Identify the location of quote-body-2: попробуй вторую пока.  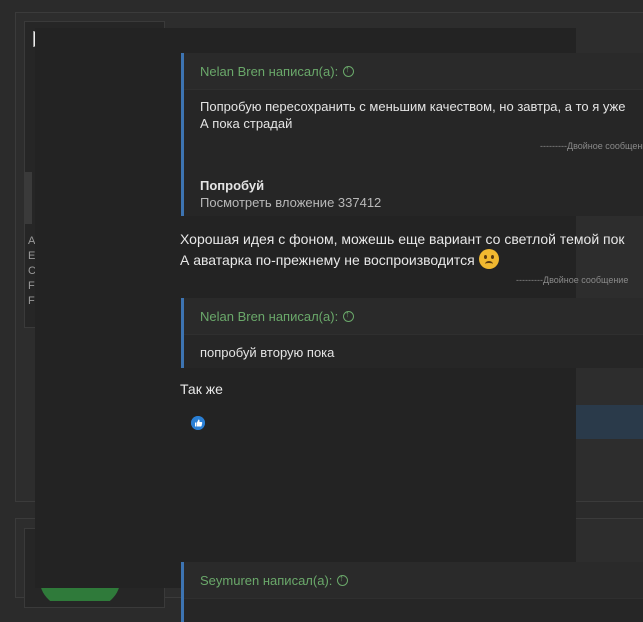
(267, 352).